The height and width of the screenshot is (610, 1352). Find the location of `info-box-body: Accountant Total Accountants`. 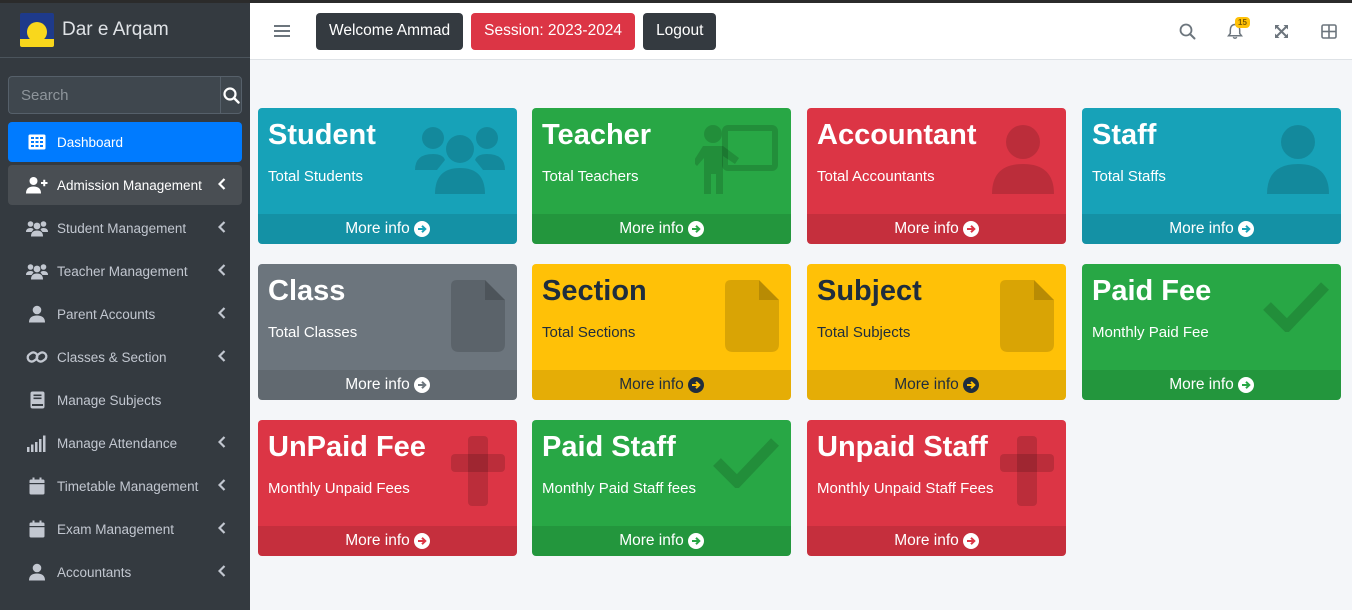

info-box-body: Accountant Total Accountants is located at coordinates (936, 161).